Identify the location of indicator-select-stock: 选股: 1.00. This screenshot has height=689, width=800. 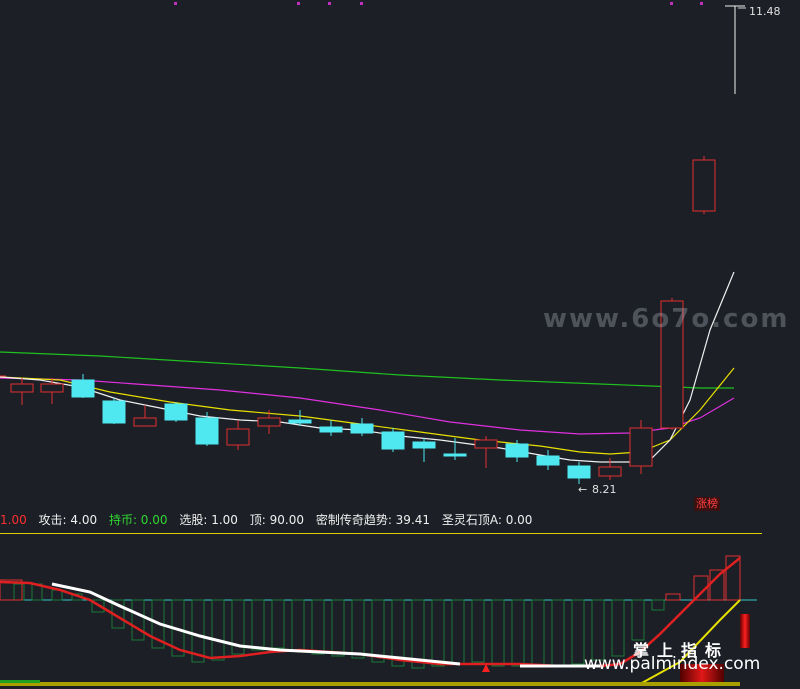
(208, 520).